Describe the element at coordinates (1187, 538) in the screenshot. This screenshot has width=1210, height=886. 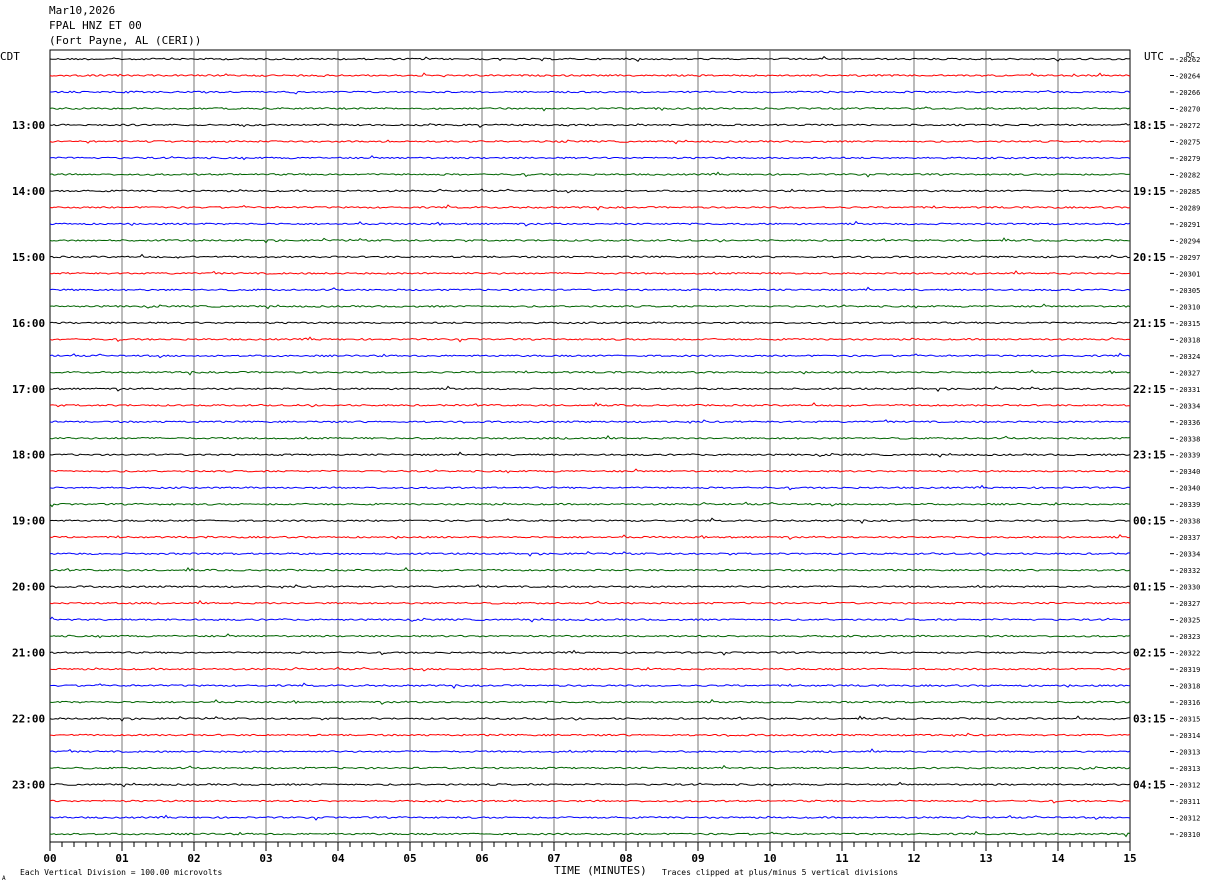
I see `dc-offset-label: -20337` at that location.